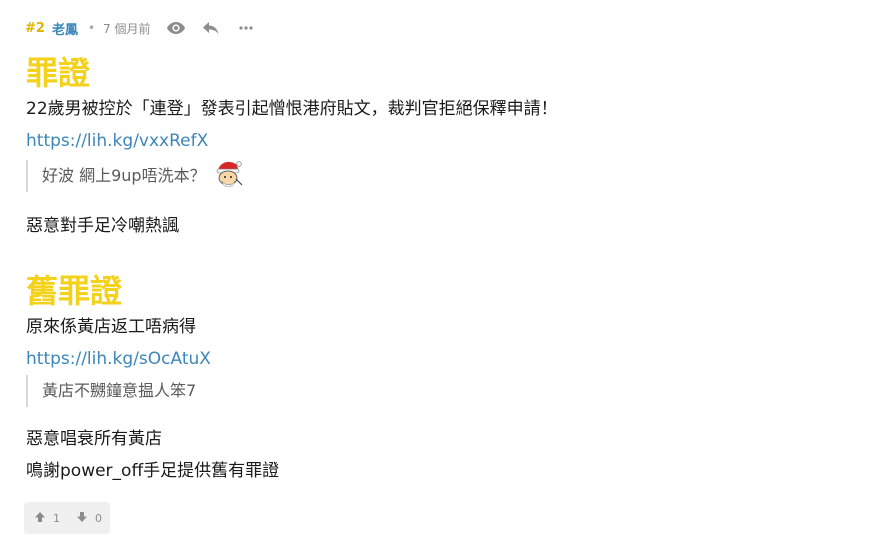  Describe the element at coordinates (74, 291) in the screenshot. I see `heading-old-evidence: 舊罪證` at that location.